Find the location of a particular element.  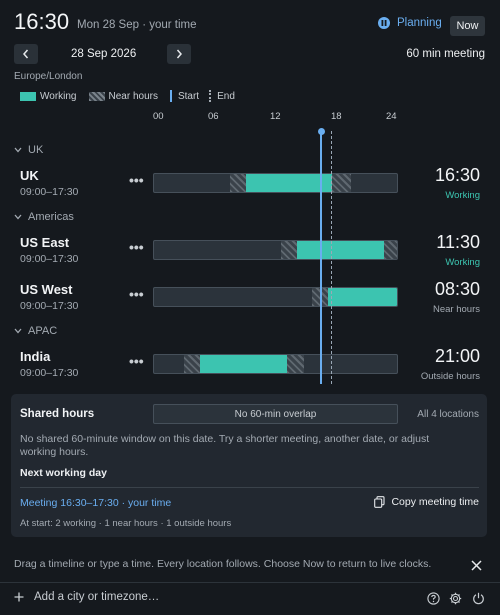

close-hint-button is located at coordinates (476, 567).